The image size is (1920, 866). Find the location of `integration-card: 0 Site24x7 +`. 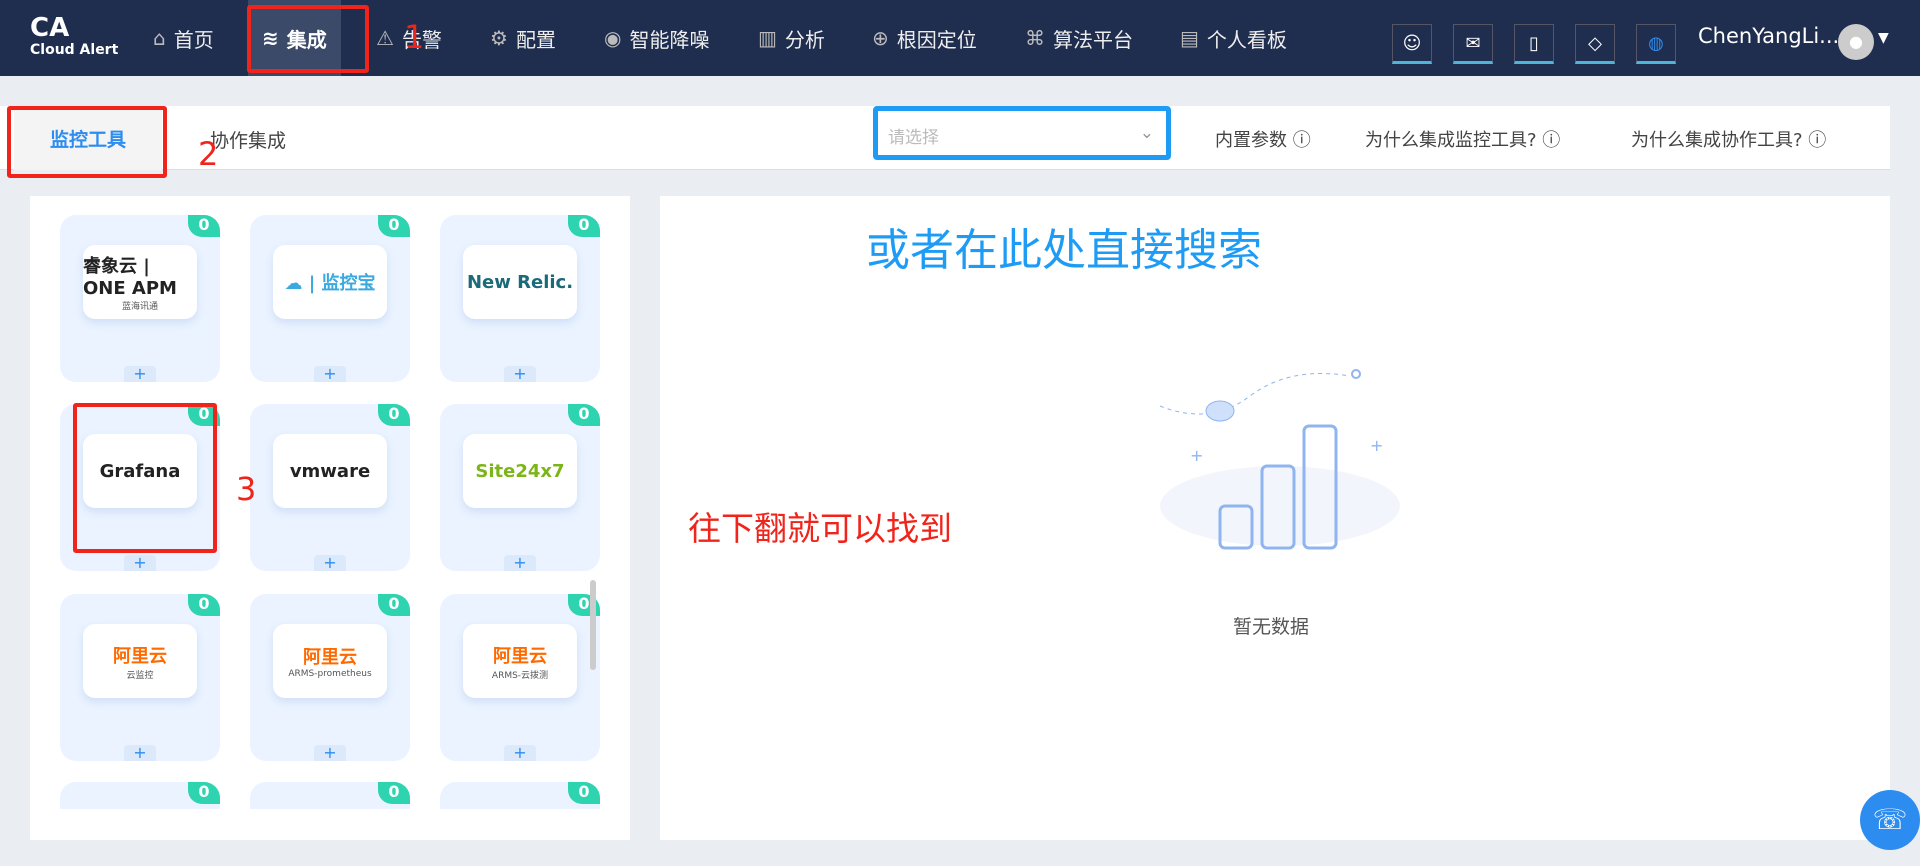

integration-card: 0 Site24x7 + is located at coordinates (520, 487).